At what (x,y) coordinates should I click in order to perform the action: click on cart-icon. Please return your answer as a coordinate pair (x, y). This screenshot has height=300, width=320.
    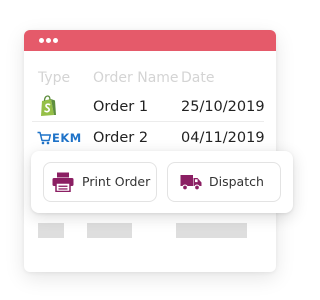
    Looking at the image, I should click on (44, 138).